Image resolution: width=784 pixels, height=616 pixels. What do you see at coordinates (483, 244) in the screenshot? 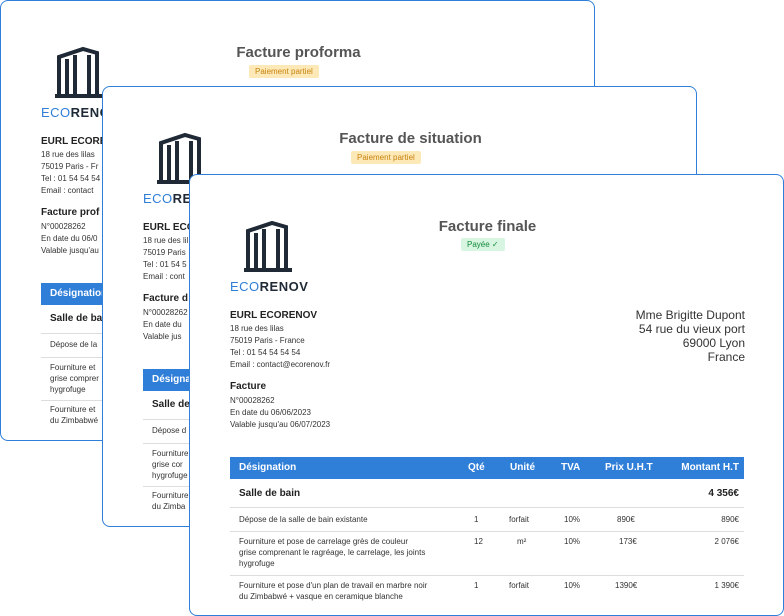
I see `status-badge: Payée ✓` at bounding box center [483, 244].